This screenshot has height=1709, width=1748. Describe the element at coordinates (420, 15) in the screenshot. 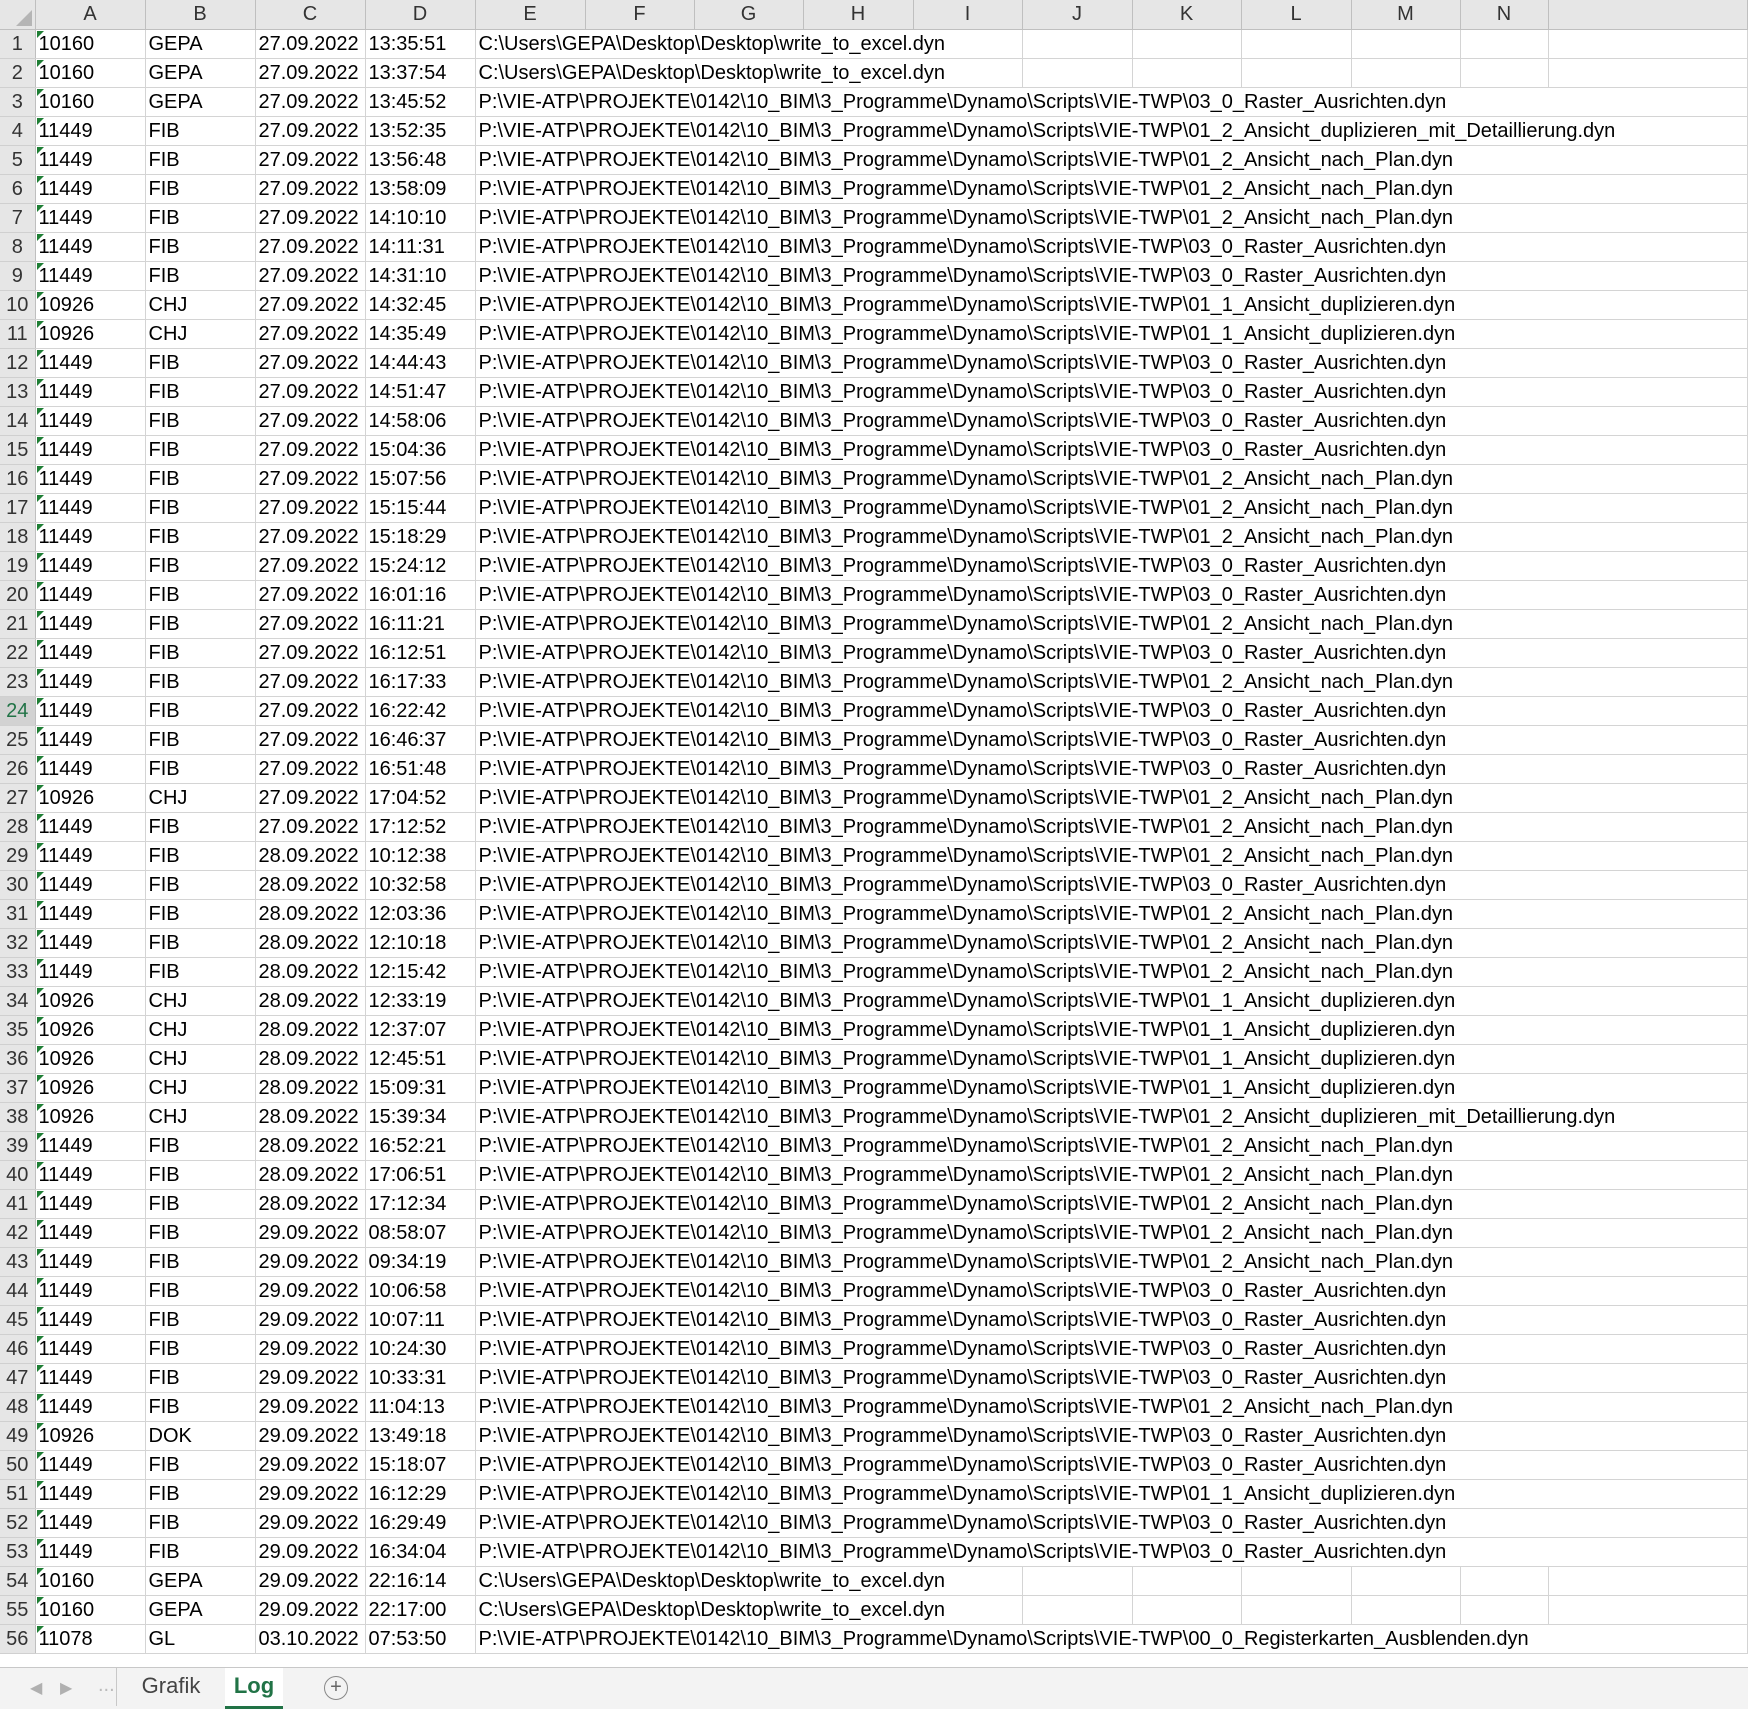

I see `column-header-d: D` at that location.